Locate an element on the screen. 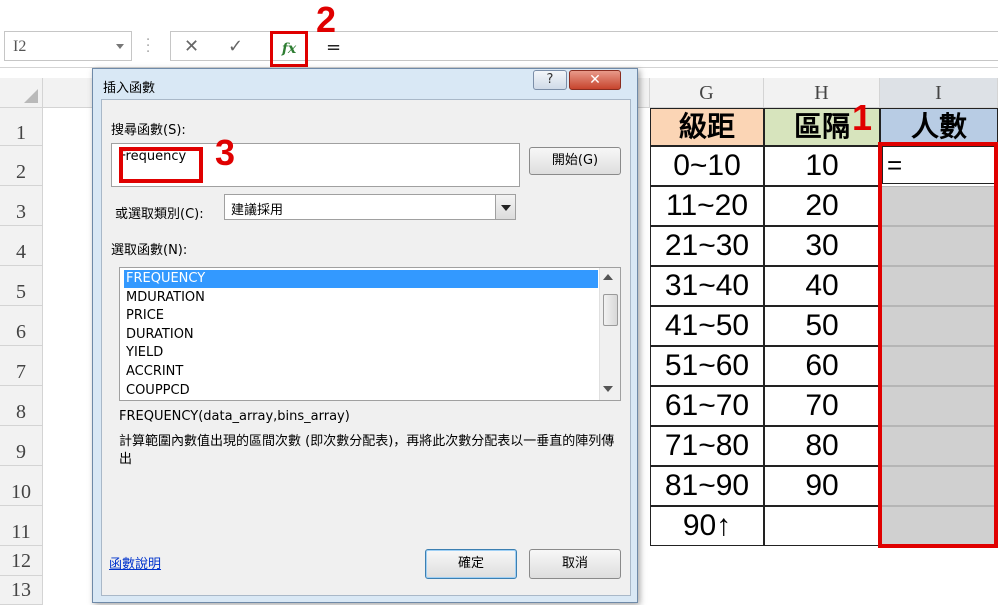 This screenshot has width=998, height=605. row-header: 6 is located at coordinates (21, 326).